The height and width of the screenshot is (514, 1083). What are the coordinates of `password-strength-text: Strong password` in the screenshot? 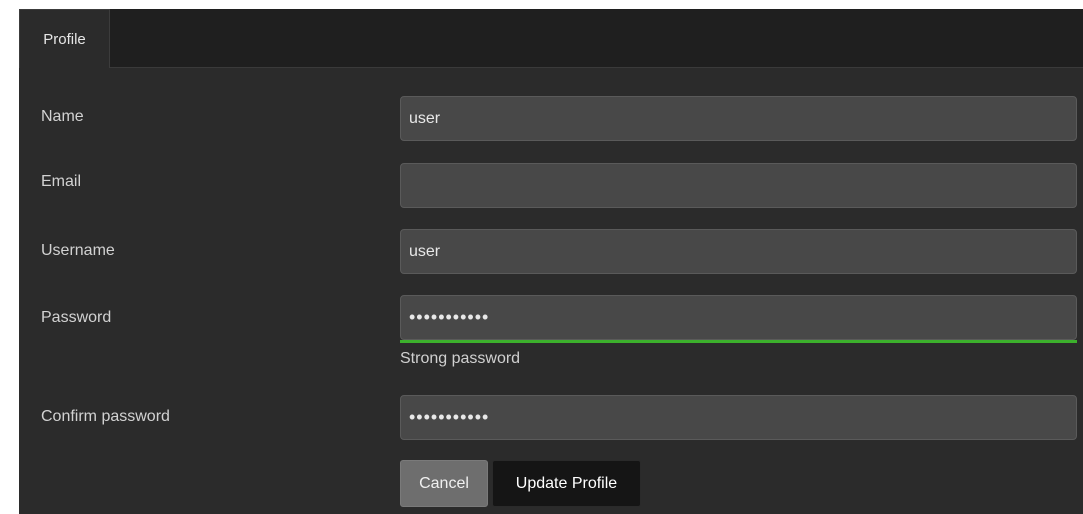 It's located at (460, 358).